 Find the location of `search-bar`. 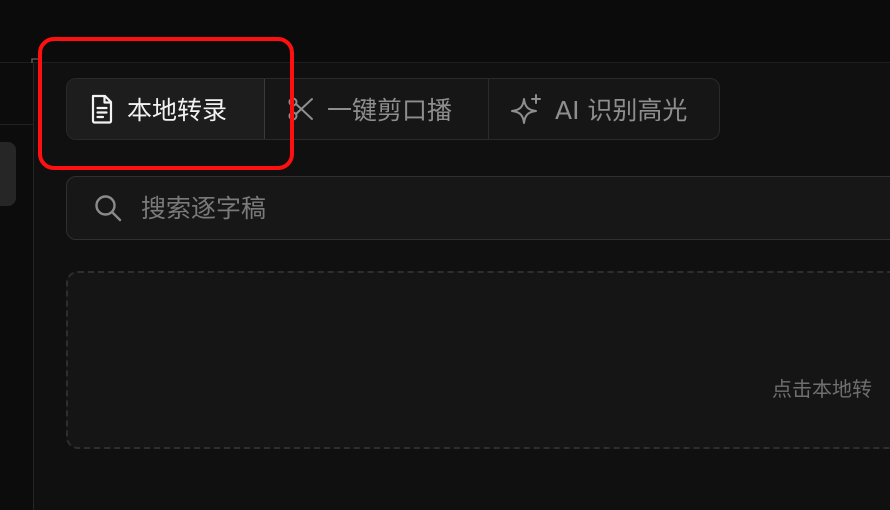

search-bar is located at coordinates (478, 208).